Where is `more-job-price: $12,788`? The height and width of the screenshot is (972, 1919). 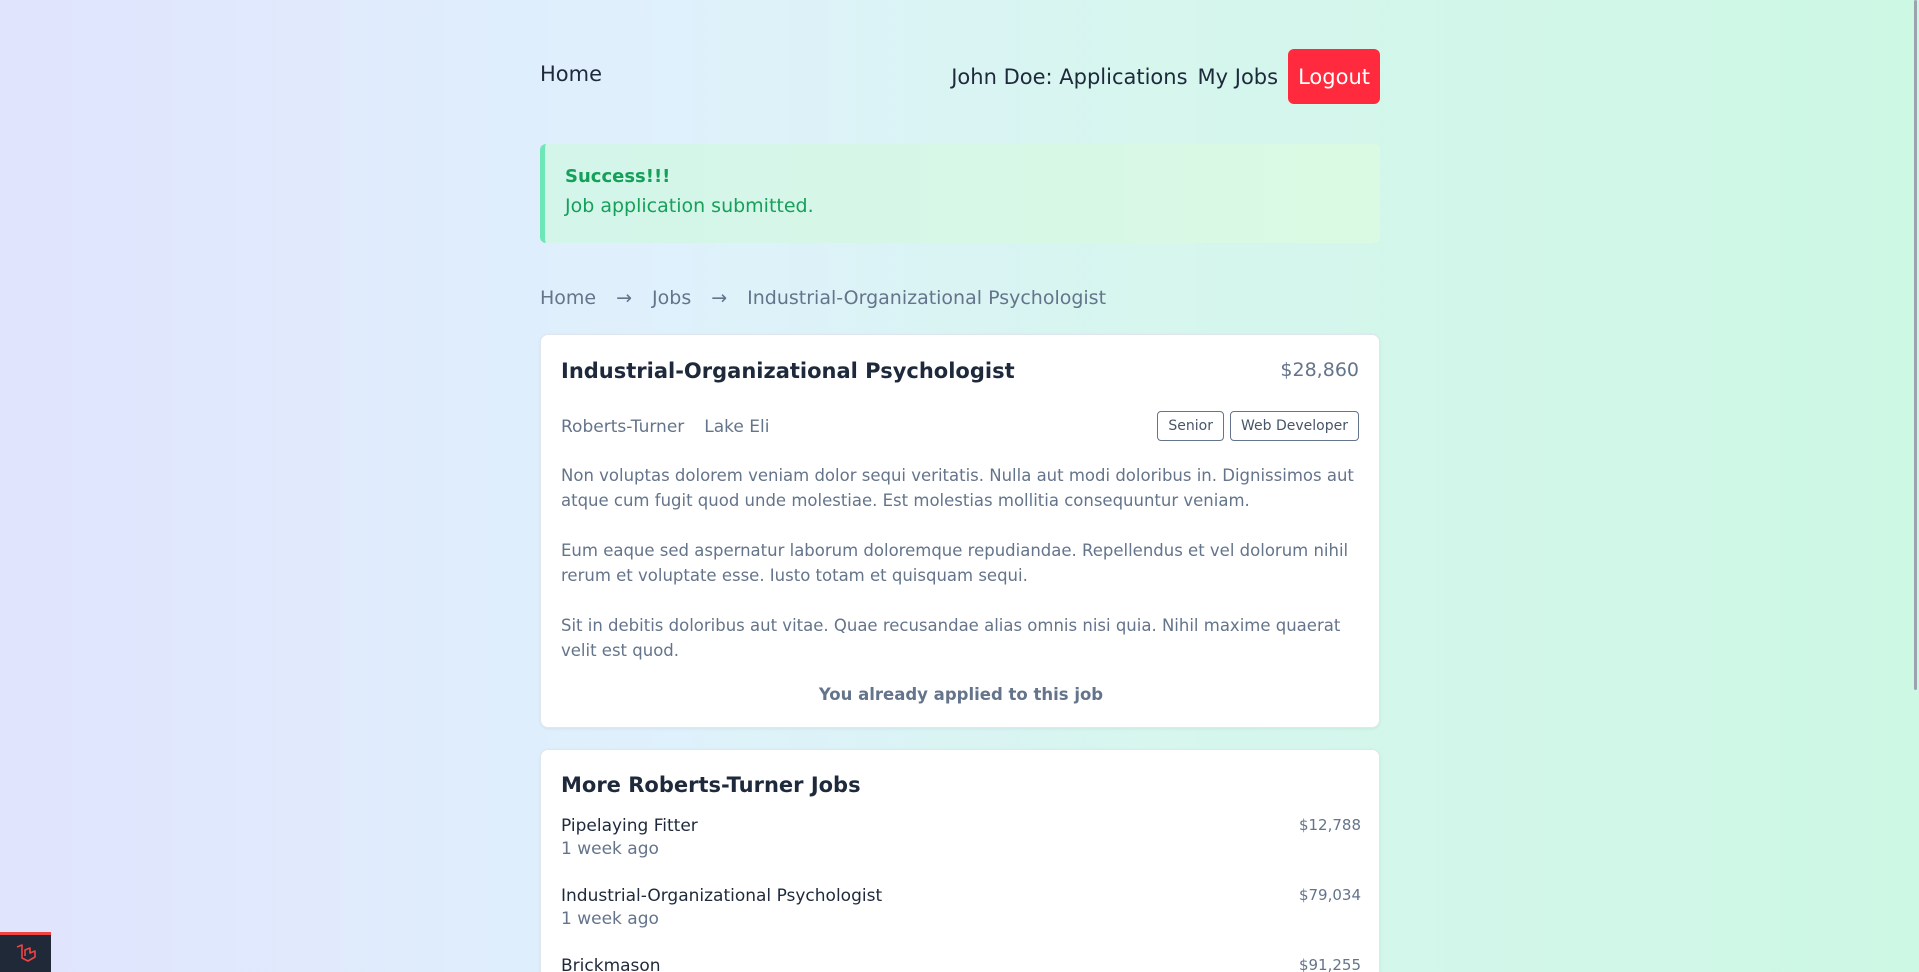
more-job-price: $12,788 is located at coordinates (1329, 825).